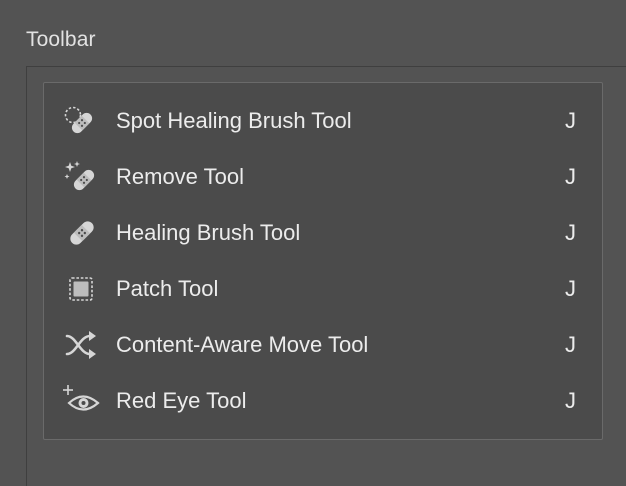 This screenshot has width=626, height=486. What do you see at coordinates (234, 120) in the screenshot?
I see `tool-label: Spot Healing Brush Tool` at bounding box center [234, 120].